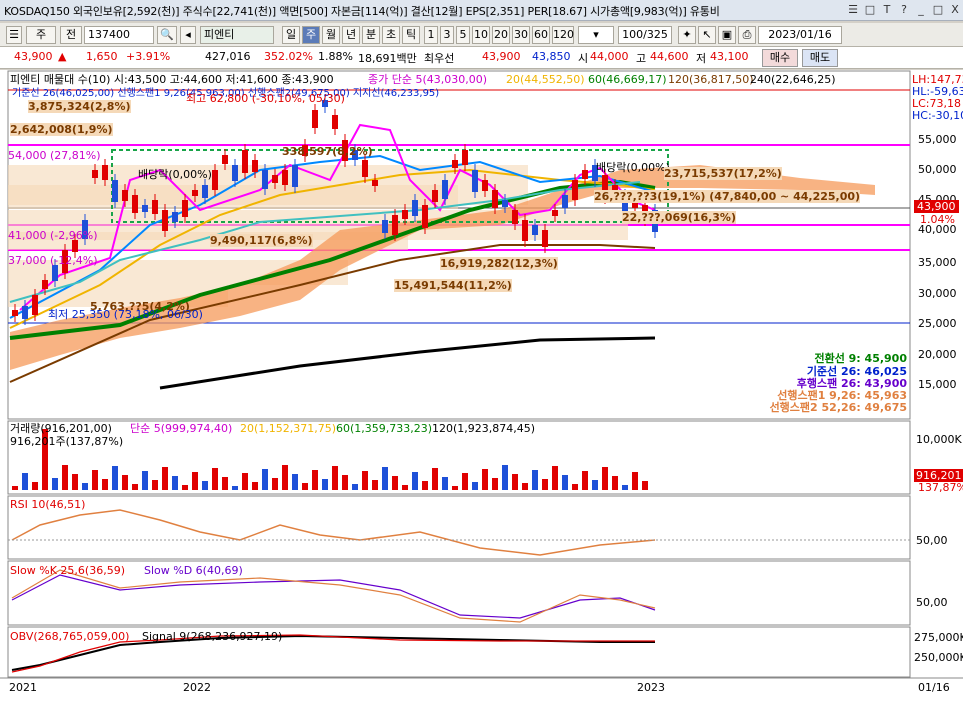  What do you see at coordinates (261, 240) in the screenshot?
I see `vp-label-4: 9,490,117(6,8%)` at bounding box center [261, 240].